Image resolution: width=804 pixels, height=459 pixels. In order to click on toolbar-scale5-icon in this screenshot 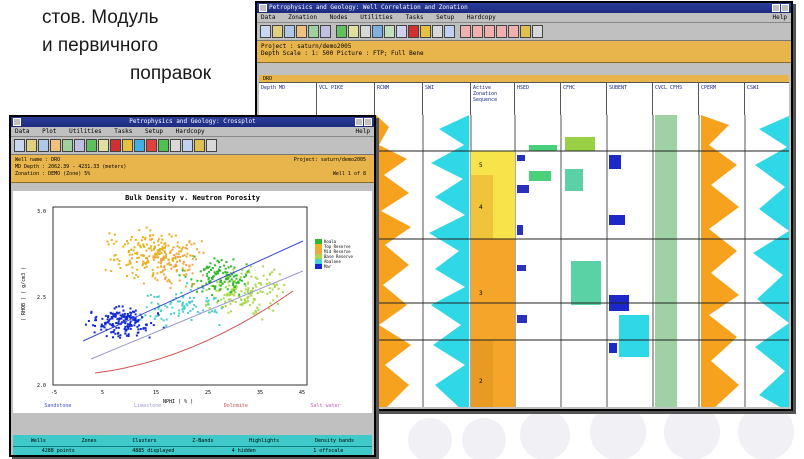, I will do `click(513, 31)`.